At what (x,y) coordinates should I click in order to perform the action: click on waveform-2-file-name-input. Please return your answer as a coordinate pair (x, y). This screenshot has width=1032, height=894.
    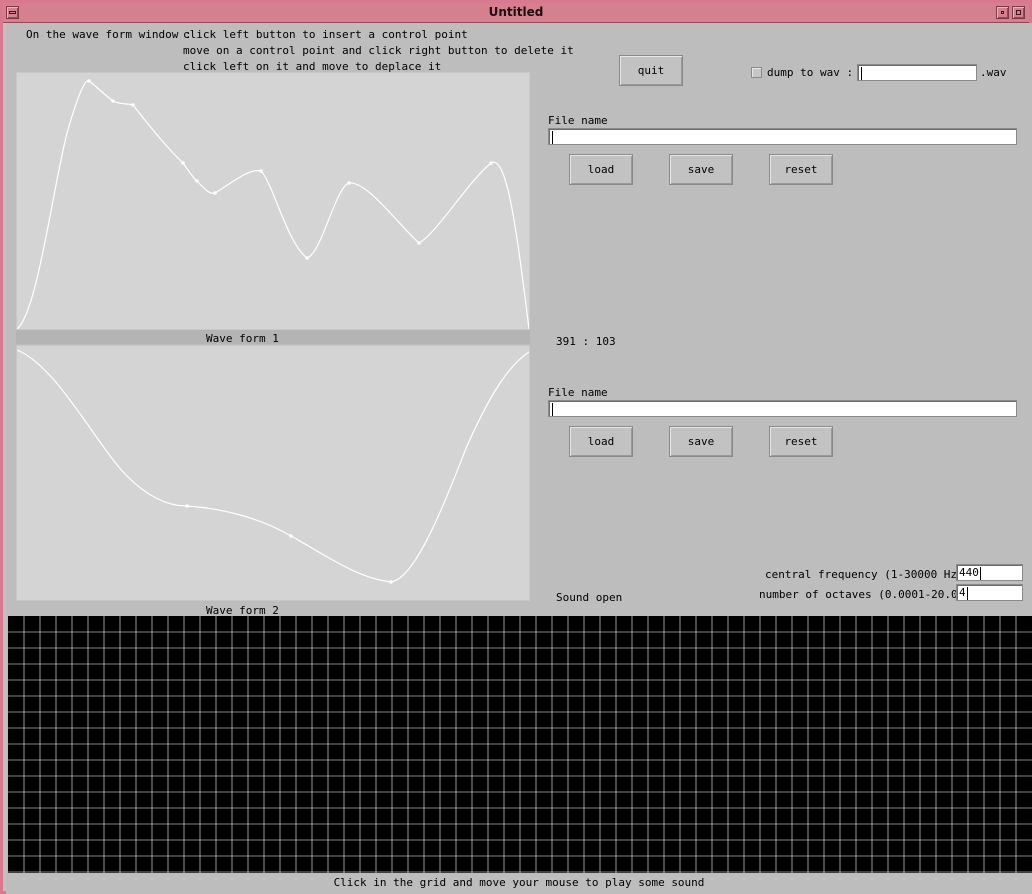
    Looking at the image, I should click on (782, 408).